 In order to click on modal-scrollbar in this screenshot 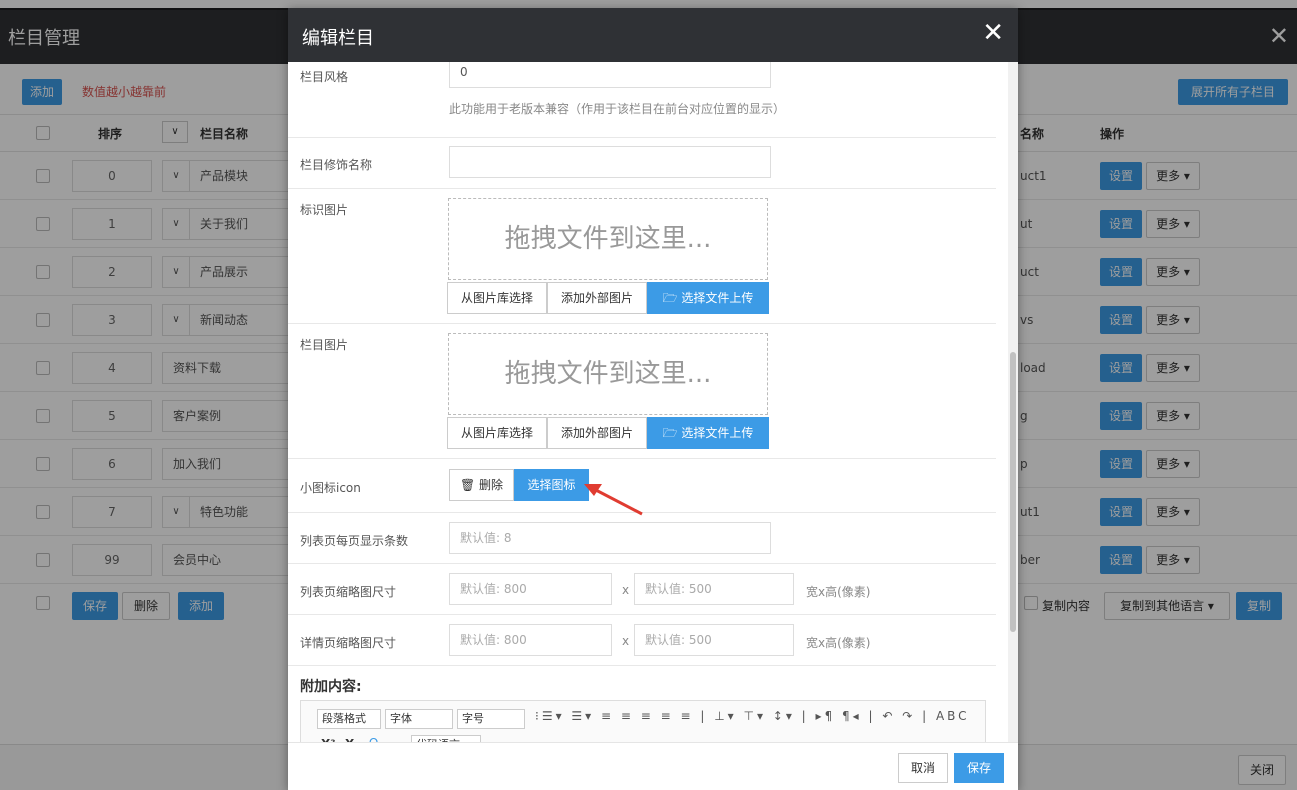, I will do `click(1013, 407)`.